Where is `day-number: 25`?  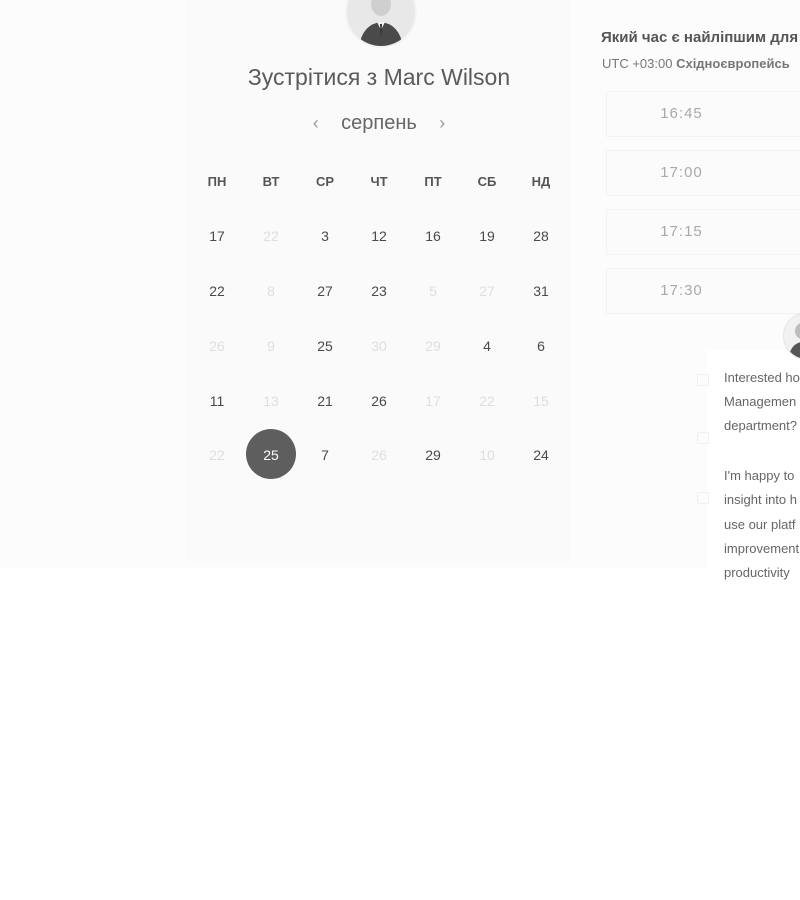
day-number: 25 is located at coordinates (271, 455).